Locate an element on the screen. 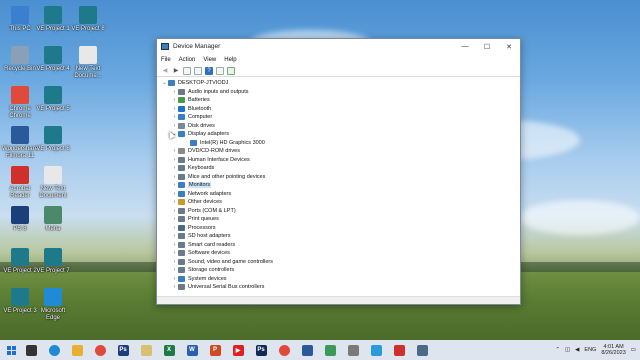 Image resolution: width=640 pixels, height=360 pixels. tree-item: › Universal Serial Bus controllers is located at coordinates (340, 287).